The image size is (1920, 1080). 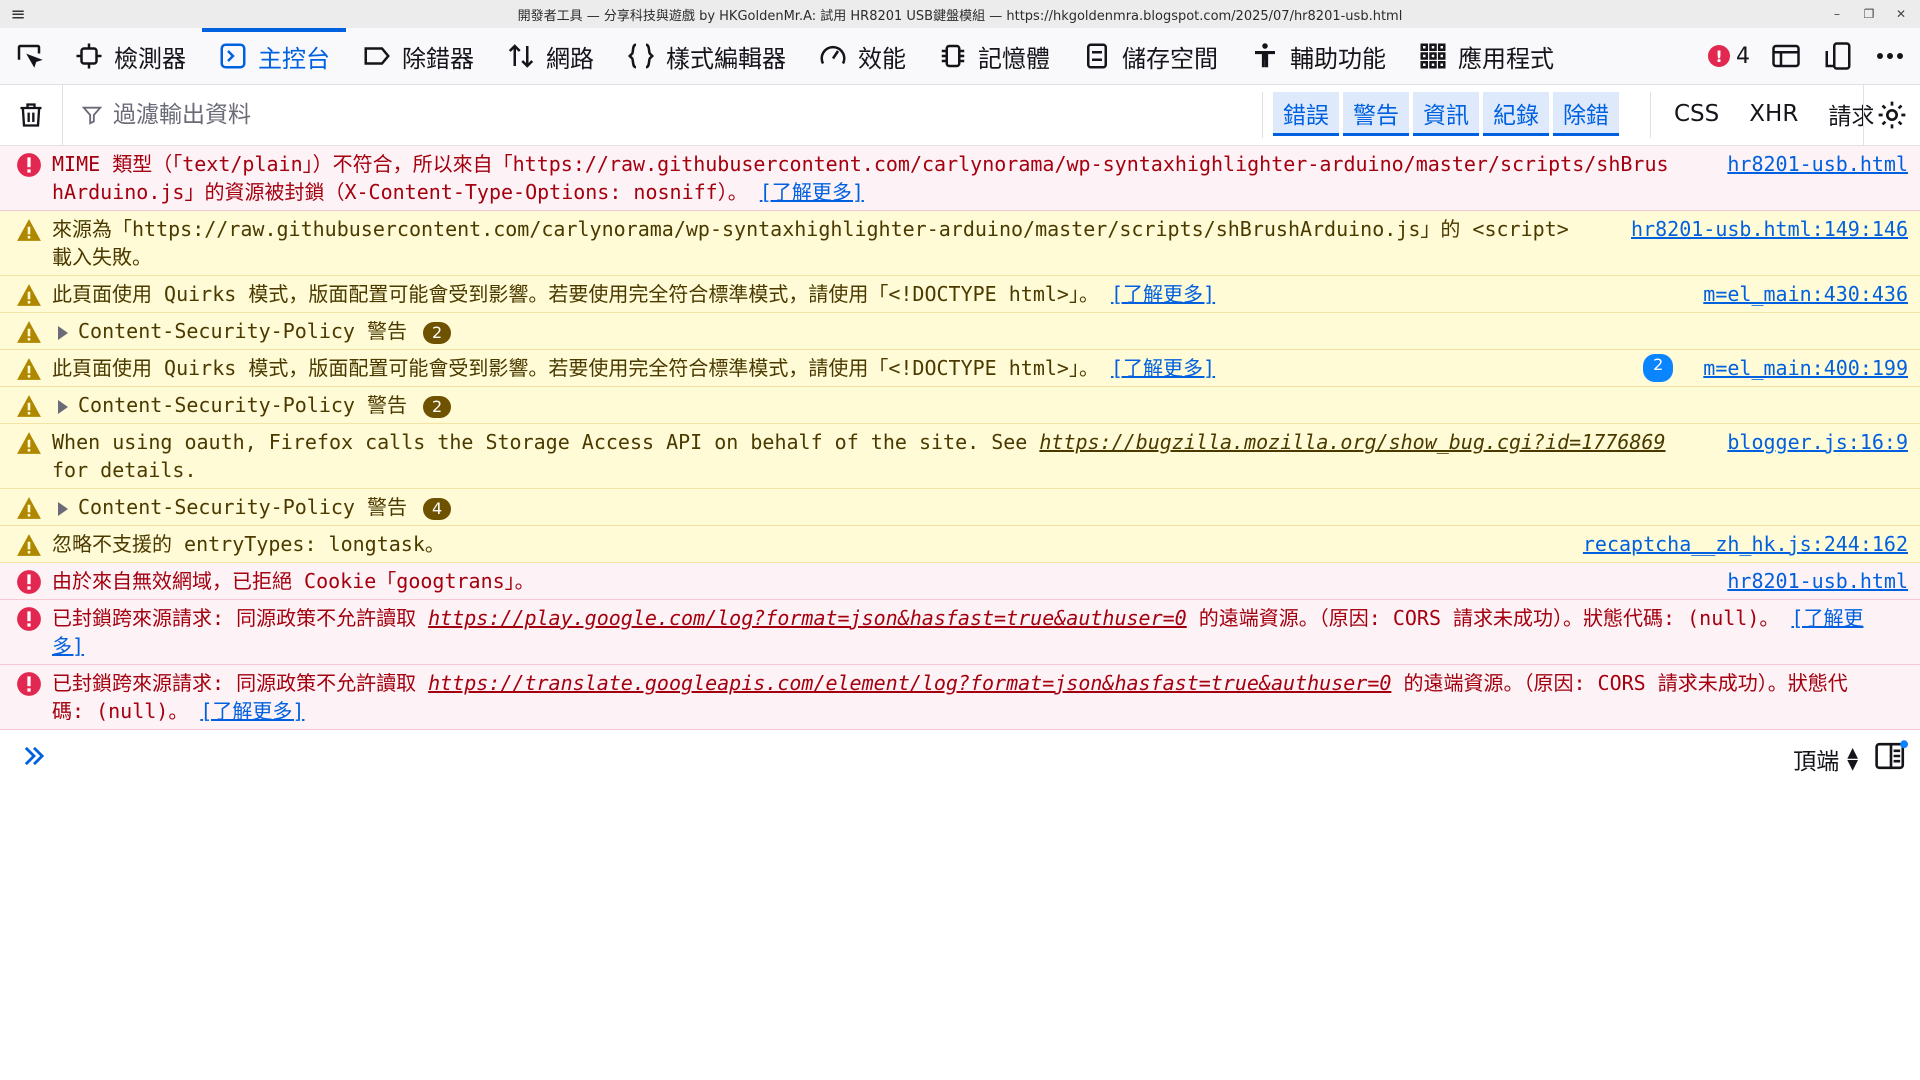 I want to click on message-source-link: m=el_main:400:199, so click(x=1805, y=368).